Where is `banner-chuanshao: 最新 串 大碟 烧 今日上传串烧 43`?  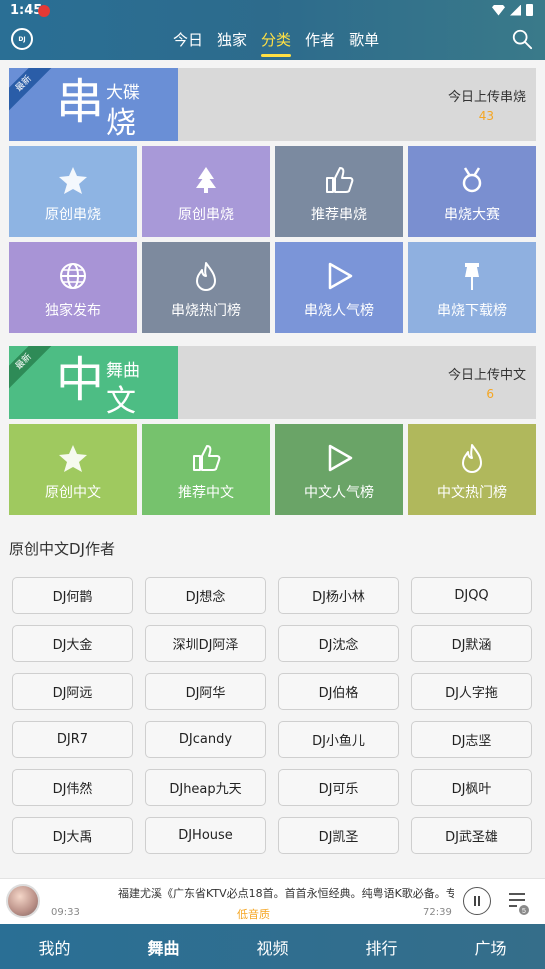 banner-chuanshao: 最新 串 大碟 烧 今日上传串烧 43 is located at coordinates (272, 104).